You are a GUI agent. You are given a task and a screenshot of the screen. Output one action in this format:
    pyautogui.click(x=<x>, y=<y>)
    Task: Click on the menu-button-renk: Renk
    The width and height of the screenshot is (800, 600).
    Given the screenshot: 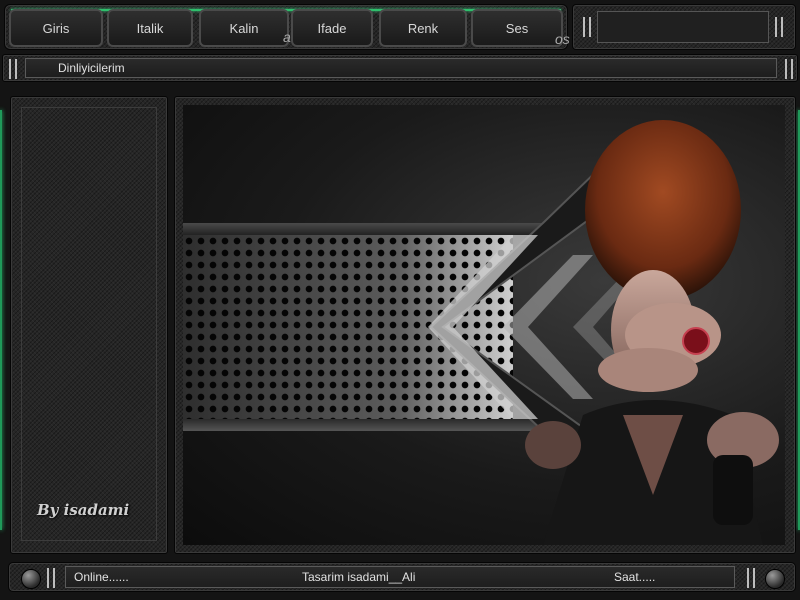 What is the action you would take?
    pyautogui.click(x=423, y=28)
    